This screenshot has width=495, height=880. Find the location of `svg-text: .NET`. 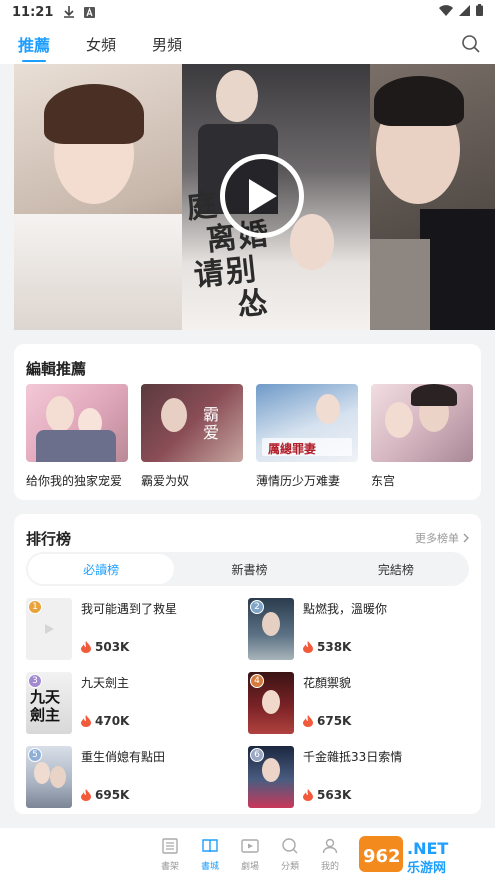

svg-text: .NET is located at coordinates (427, 848).